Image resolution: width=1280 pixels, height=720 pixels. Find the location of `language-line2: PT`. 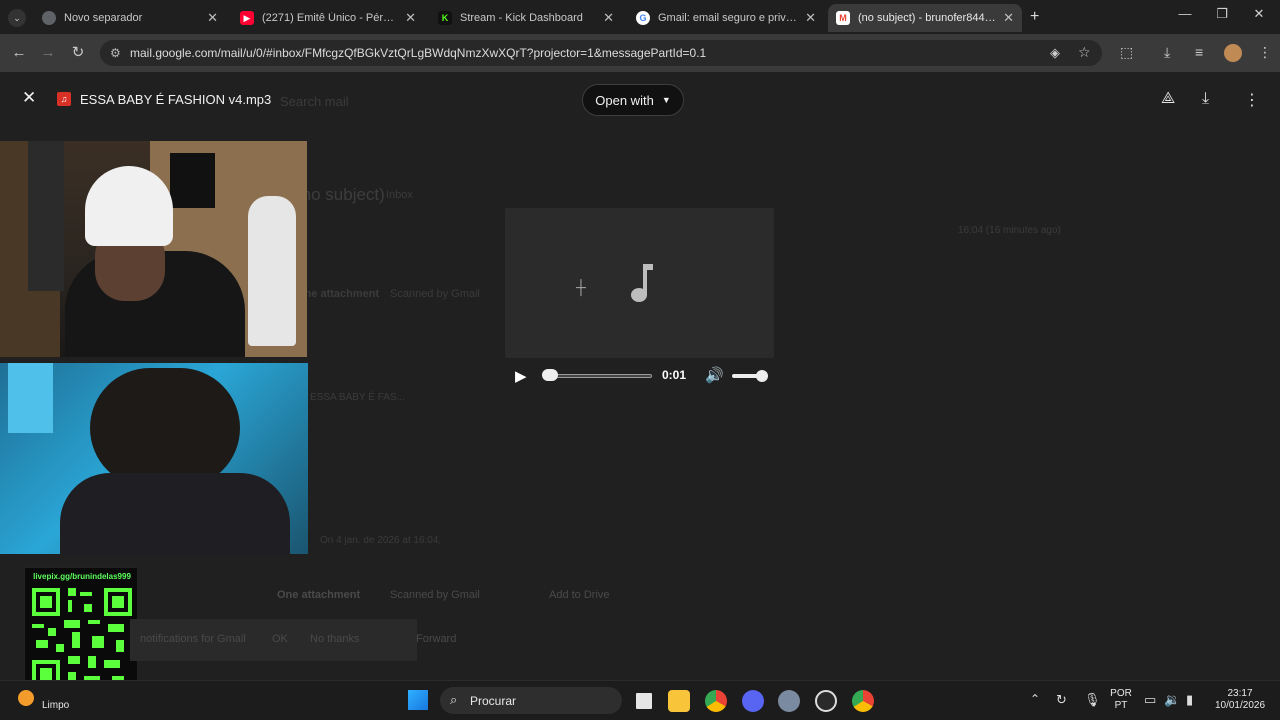

language-line2: PT is located at coordinates (1121, 705).